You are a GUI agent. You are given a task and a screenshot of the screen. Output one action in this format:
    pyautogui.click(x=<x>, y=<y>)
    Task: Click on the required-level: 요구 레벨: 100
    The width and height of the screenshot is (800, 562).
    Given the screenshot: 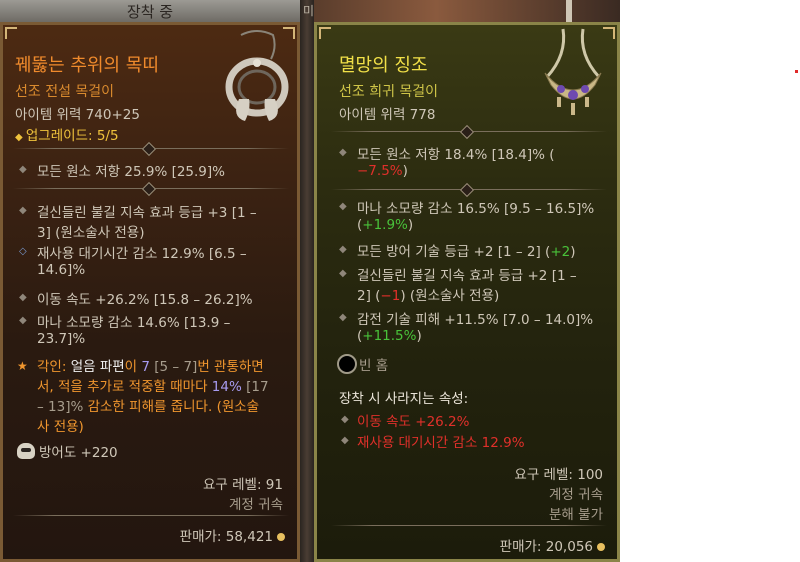 What is the action you would take?
    pyautogui.click(x=558, y=475)
    